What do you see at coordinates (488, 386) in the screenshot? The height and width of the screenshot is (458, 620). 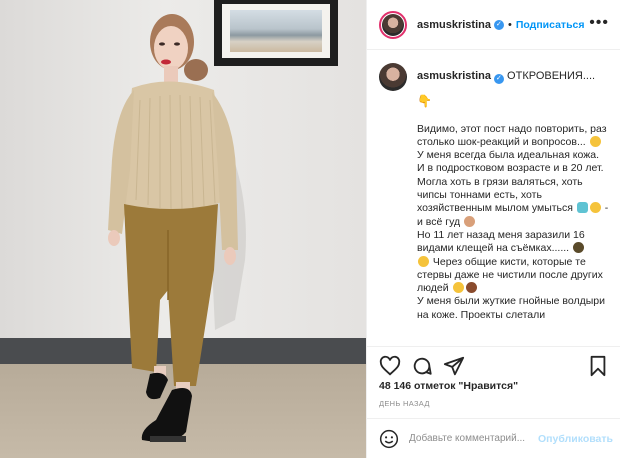 I see `likes-suffix: "Нравится"` at bounding box center [488, 386].